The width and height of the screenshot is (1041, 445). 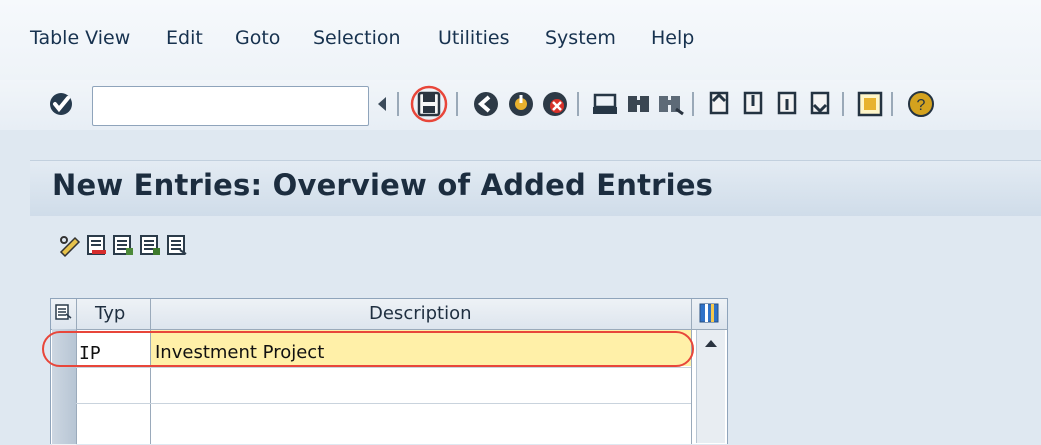 I want to click on delete-row-icon, so click(x=97, y=245).